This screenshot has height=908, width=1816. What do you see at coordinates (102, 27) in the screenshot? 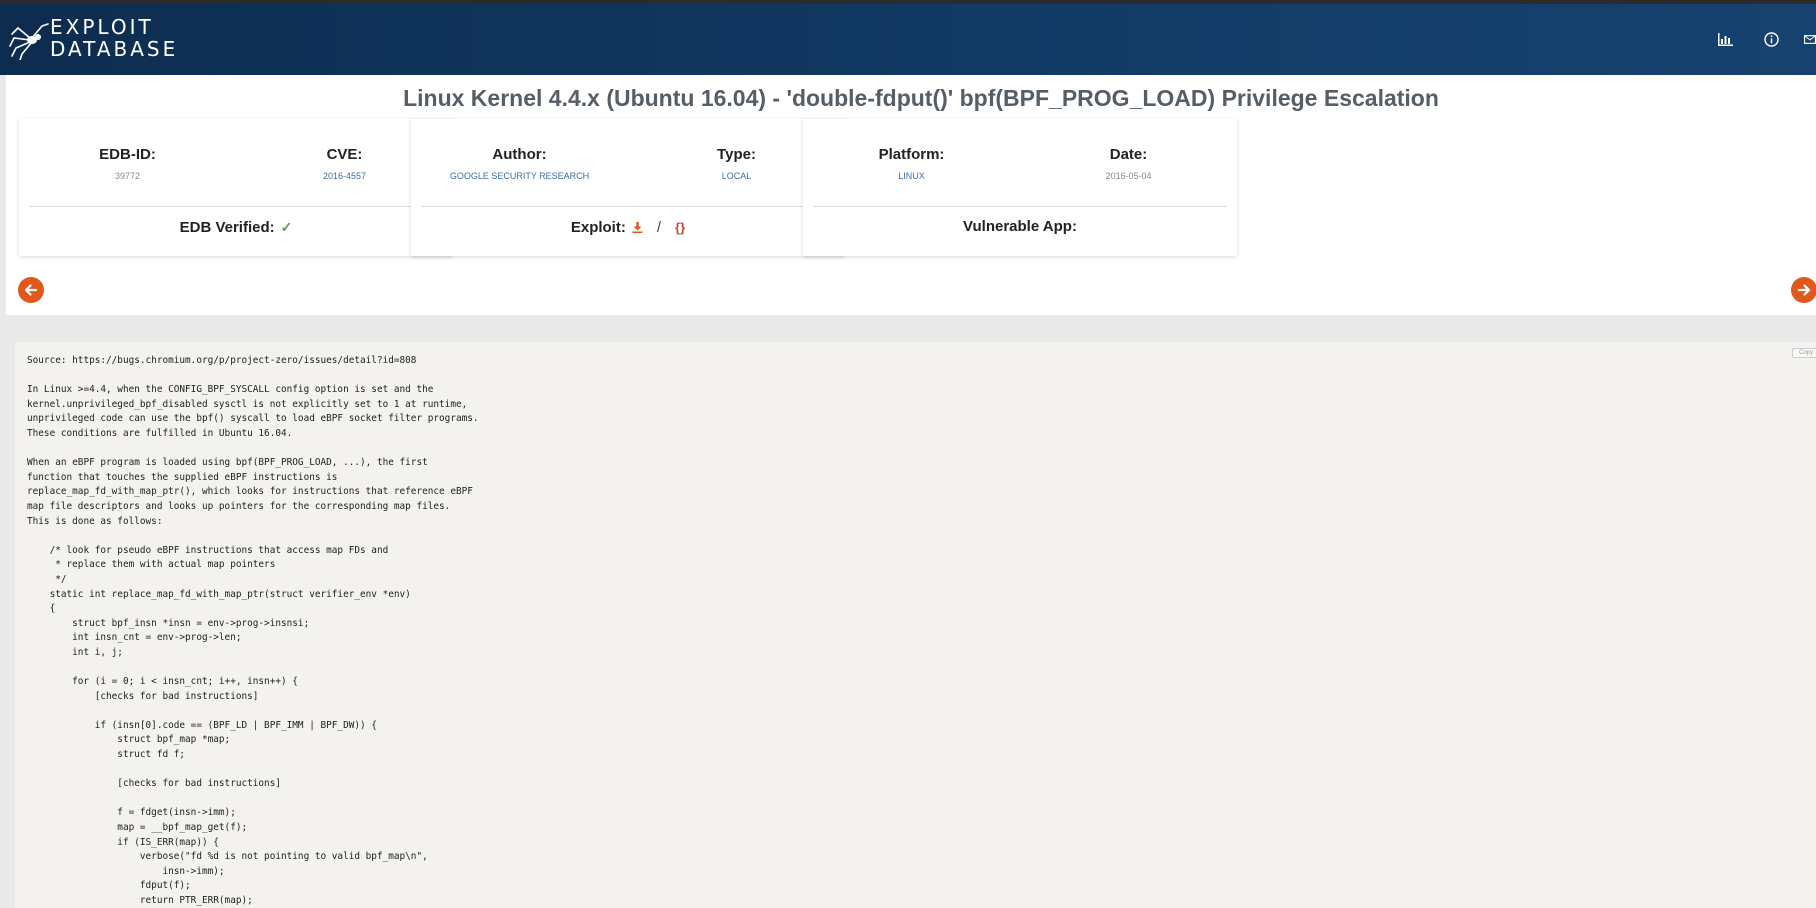
I see `logo-line-exploit: EXPLOIT` at bounding box center [102, 27].